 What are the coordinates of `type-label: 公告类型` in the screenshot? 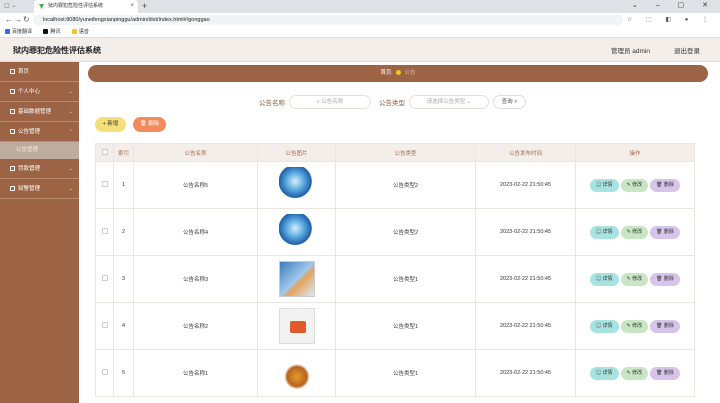 It's located at (392, 103).